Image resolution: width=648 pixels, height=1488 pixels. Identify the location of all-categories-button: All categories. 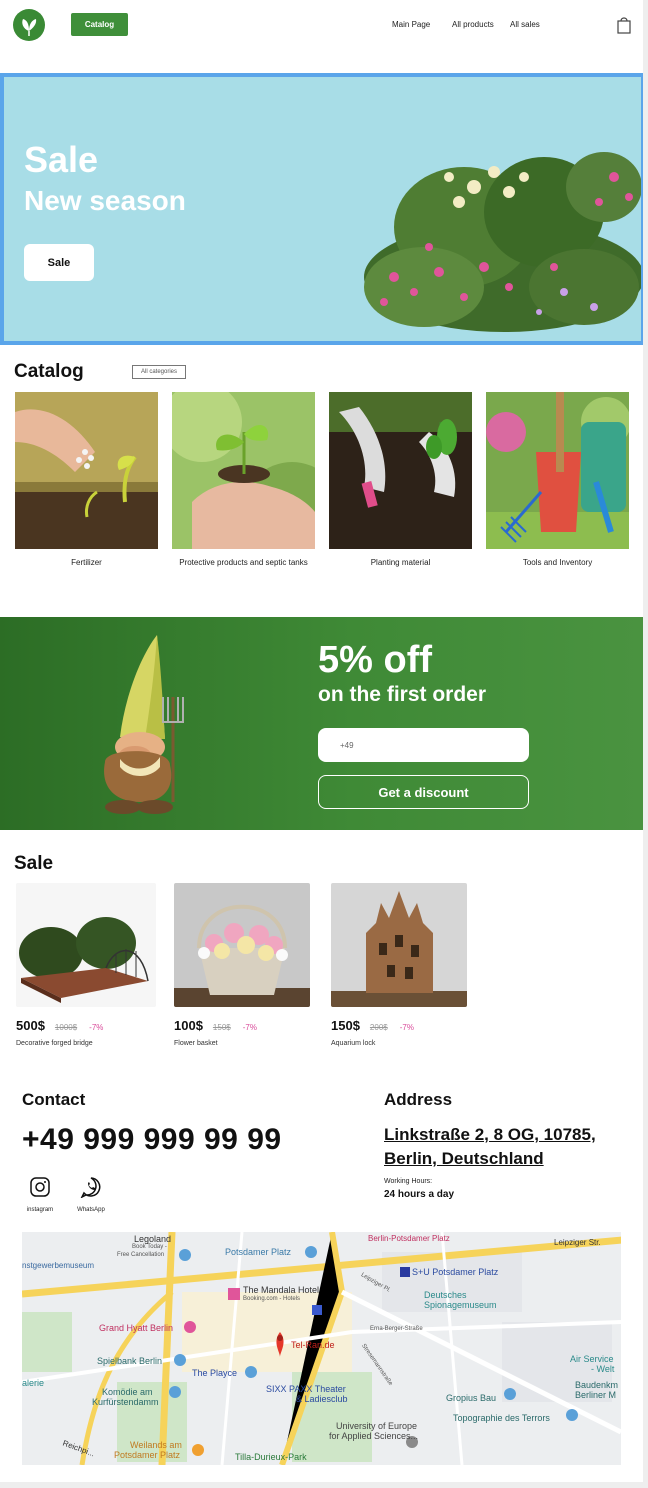
(159, 372).